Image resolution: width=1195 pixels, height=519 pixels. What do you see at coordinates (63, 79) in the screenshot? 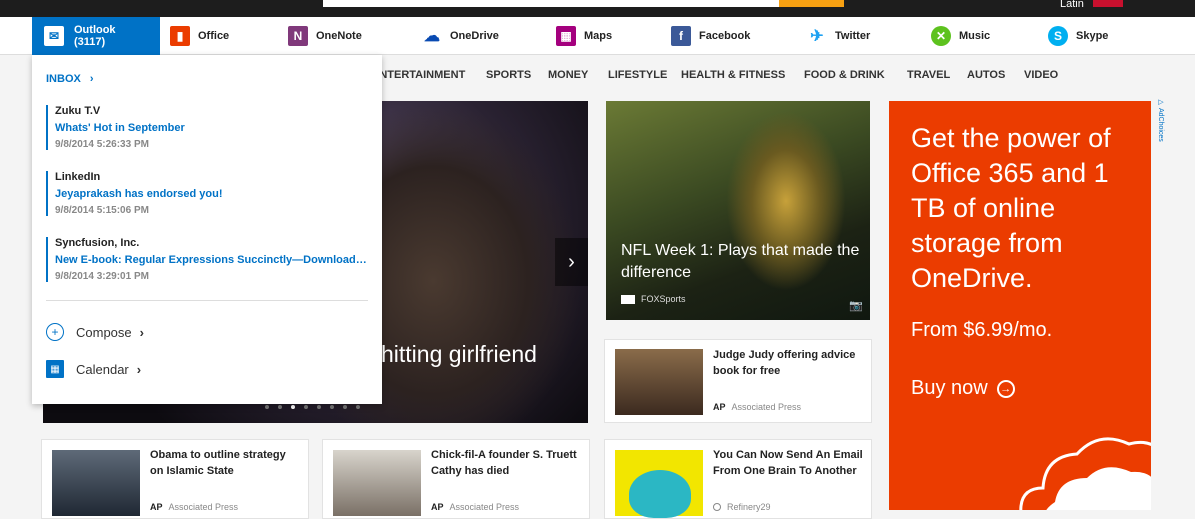
I see `inbox-label: INBOX` at bounding box center [63, 79].